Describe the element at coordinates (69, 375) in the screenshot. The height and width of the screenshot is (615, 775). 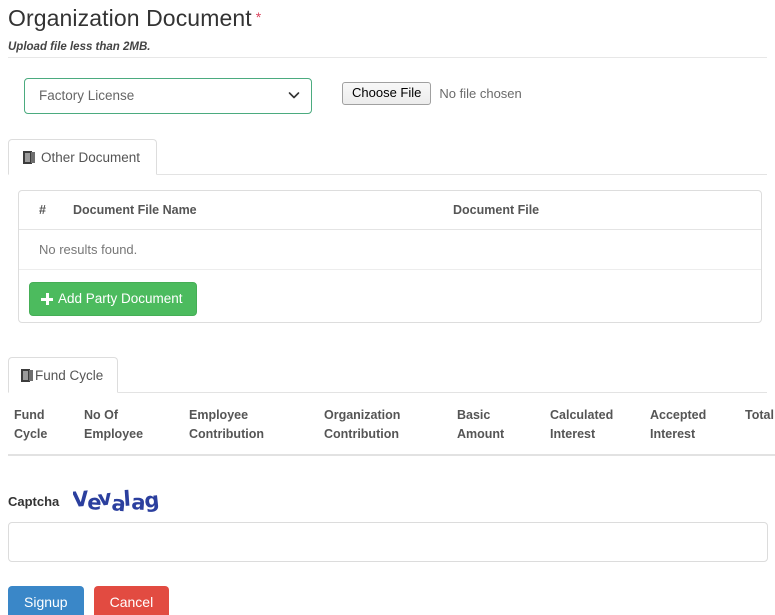
I see `tab-fund-cycle-label: Fund Cycle` at that location.